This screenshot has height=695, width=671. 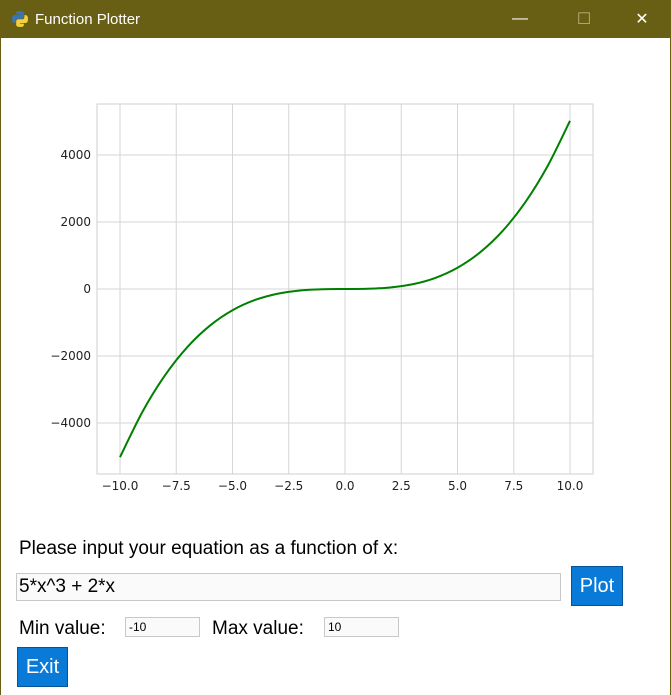 I want to click on maximize-icon: ☐, so click(x=584, y=19).